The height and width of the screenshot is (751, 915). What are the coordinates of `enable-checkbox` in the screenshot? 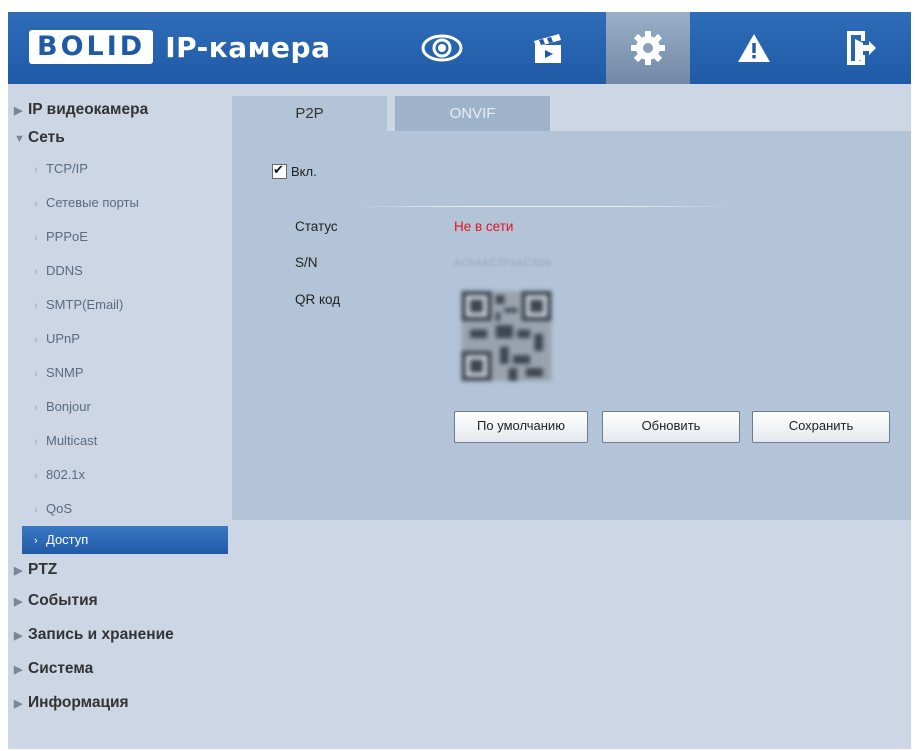 It's located at (279, 170).